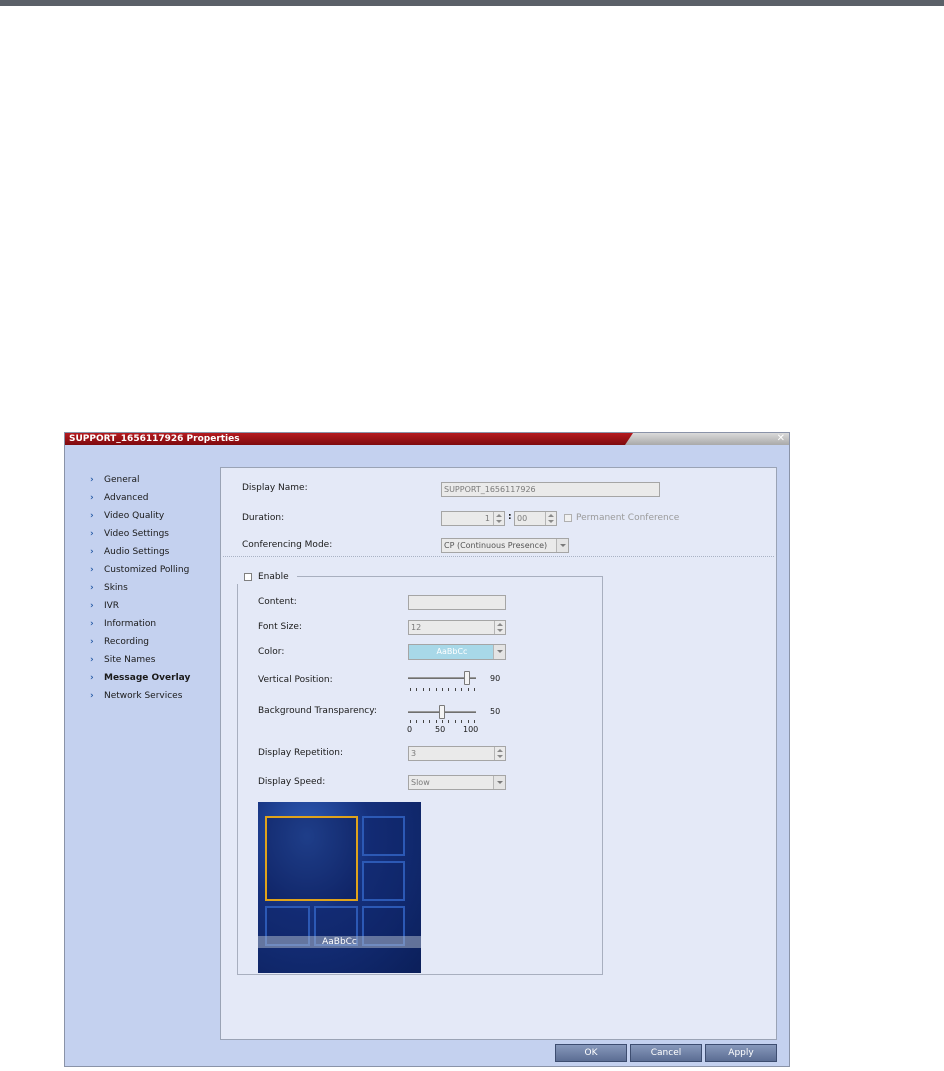 This screenshot has width=944, height=1071. Describe the element at coordinates (591, 1053) in the screenshot. I see `ok-button: OK` at that location.